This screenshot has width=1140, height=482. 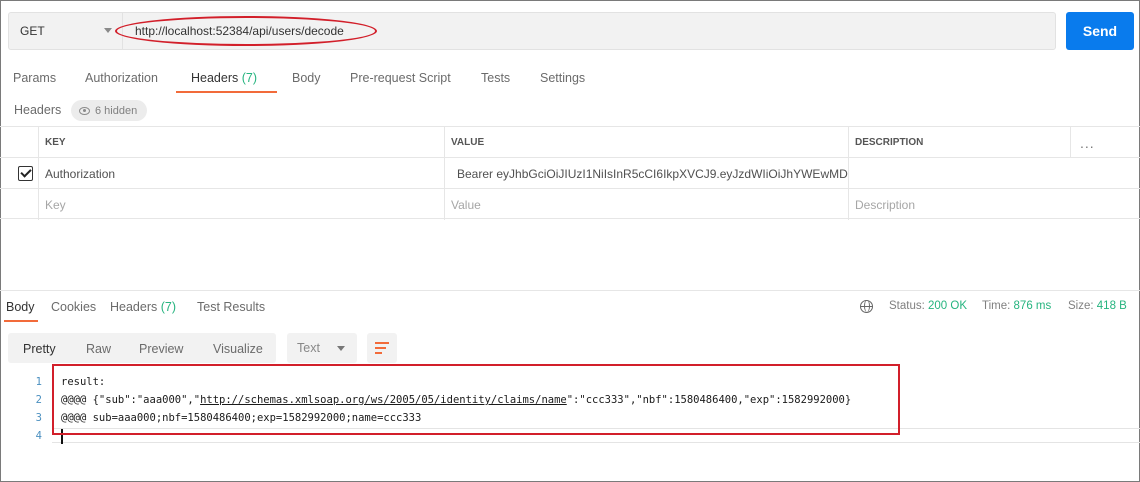 What do you see at coordinates (226, 92) in the screenshot?
I see `active-tab-indicator` at bounding box center [226, 92].